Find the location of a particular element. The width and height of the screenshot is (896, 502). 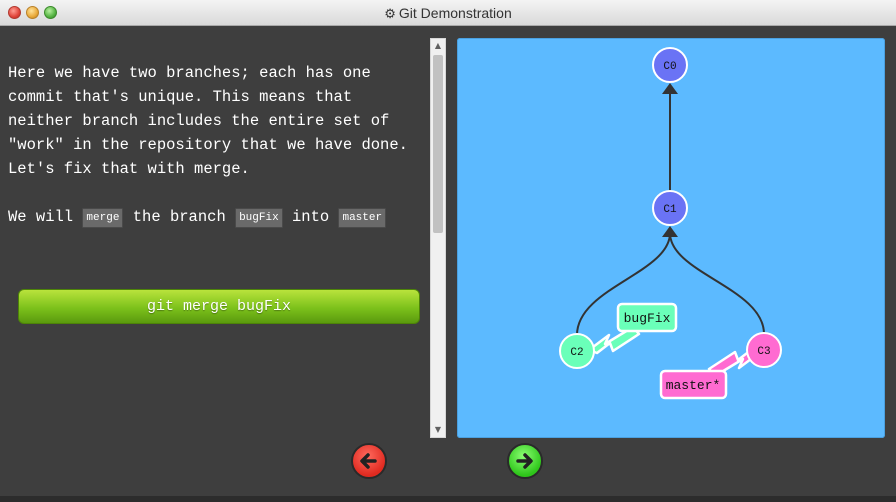

scroll-down-arrow-icon: ▼ is located at coordinates (438, 430).